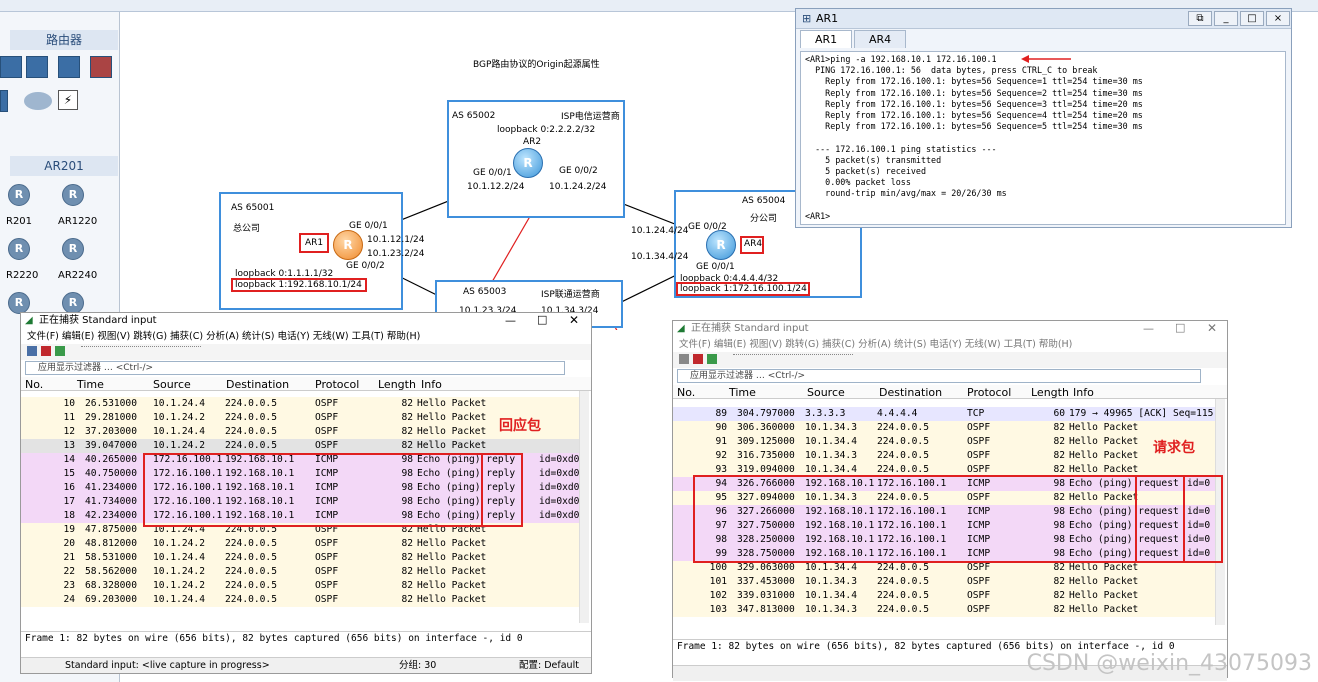 The height and width of the screenshot is (682, 1318). Describe the element at coordinates (69, 571) in the screenshot. I see `cell-no: 22` at that location.